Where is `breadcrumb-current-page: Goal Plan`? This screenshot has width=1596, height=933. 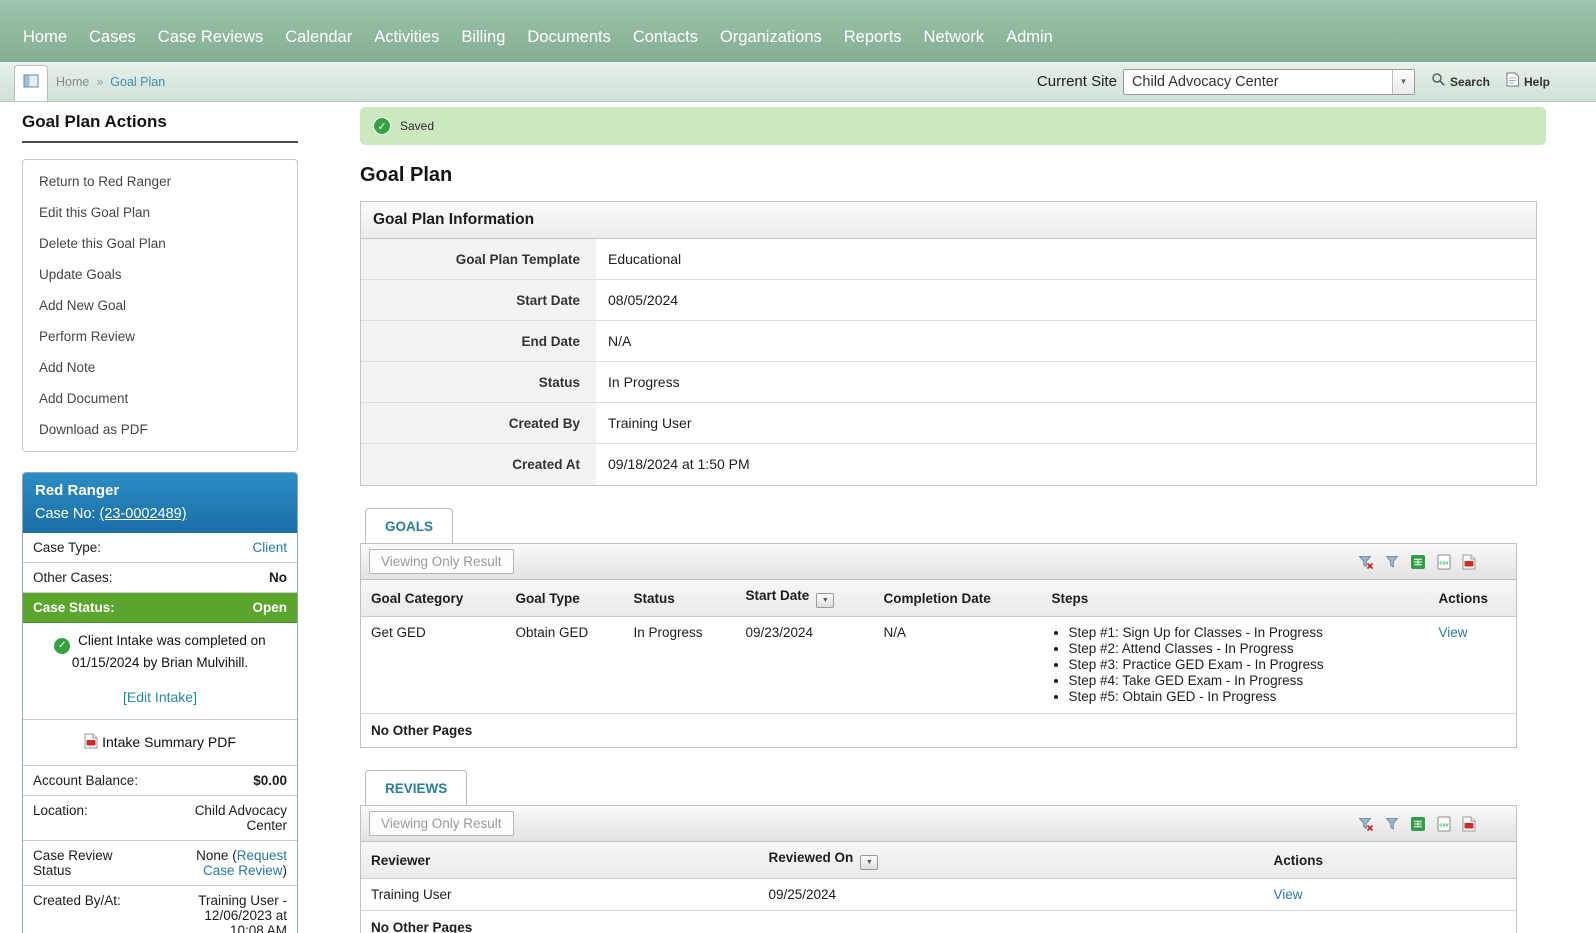 breadcrumb-current-page: Goal Plan is located at coordinates (137, 82).